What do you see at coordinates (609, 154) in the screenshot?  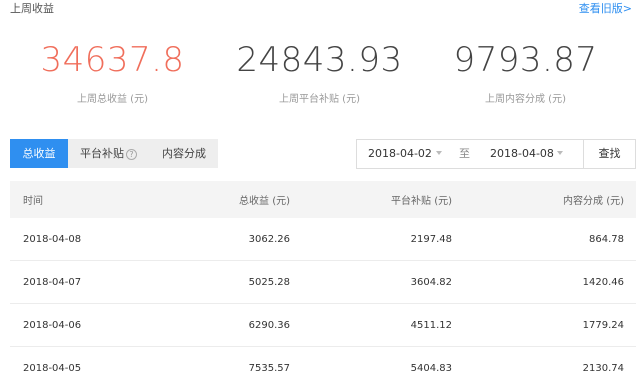 I see `search-button: 查找` at bounding box center [609, 154].